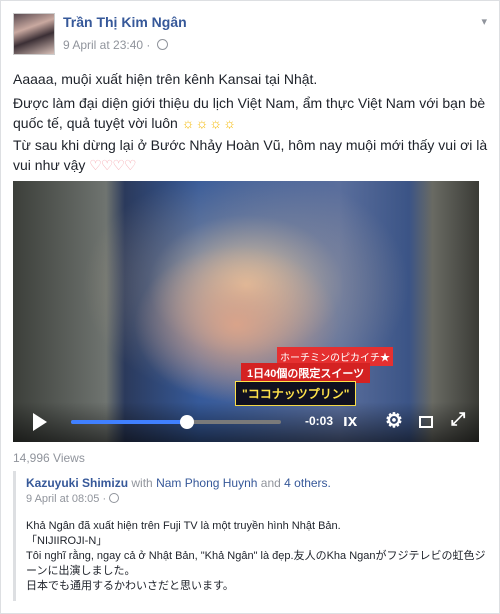  I want to click on mute-icon: ıx, so click(350, 421).